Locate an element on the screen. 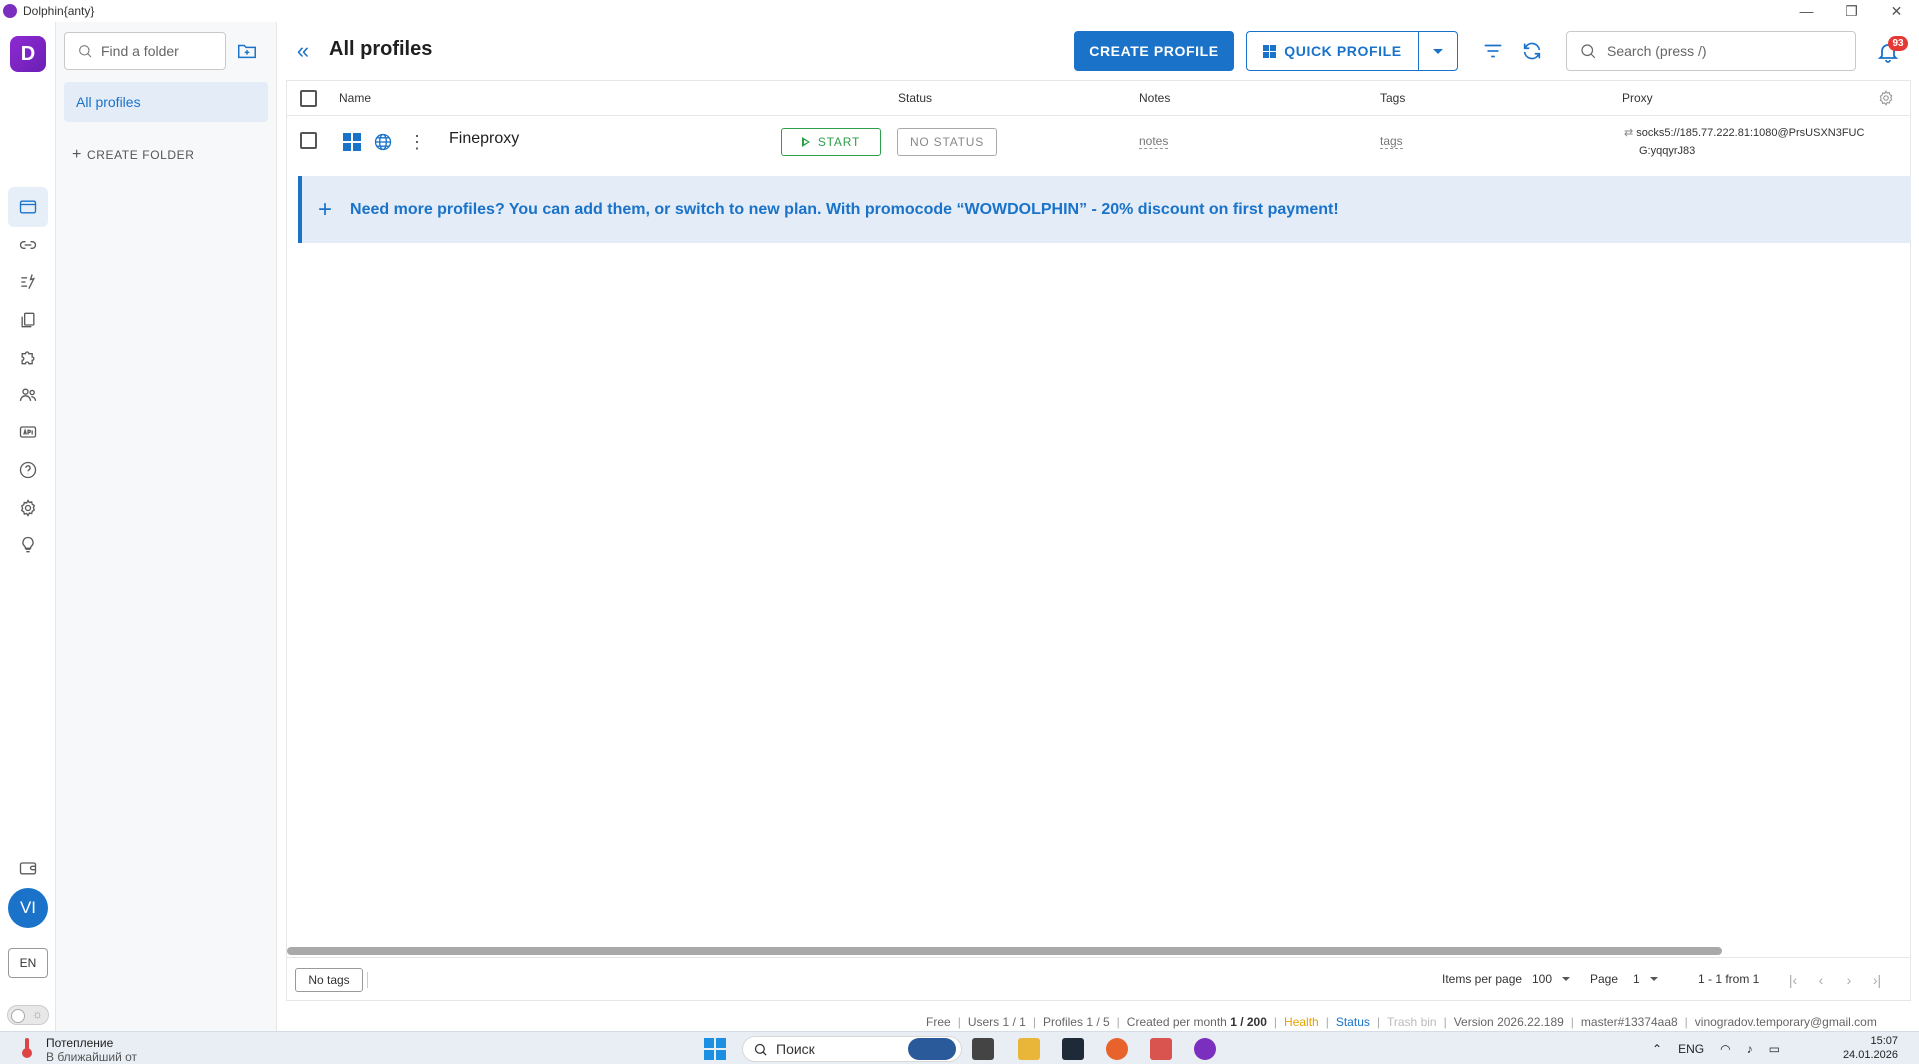 This screenshot has height=1064, width=1919. prev-page-button: ‹ is located at coordinates (1821, 980).